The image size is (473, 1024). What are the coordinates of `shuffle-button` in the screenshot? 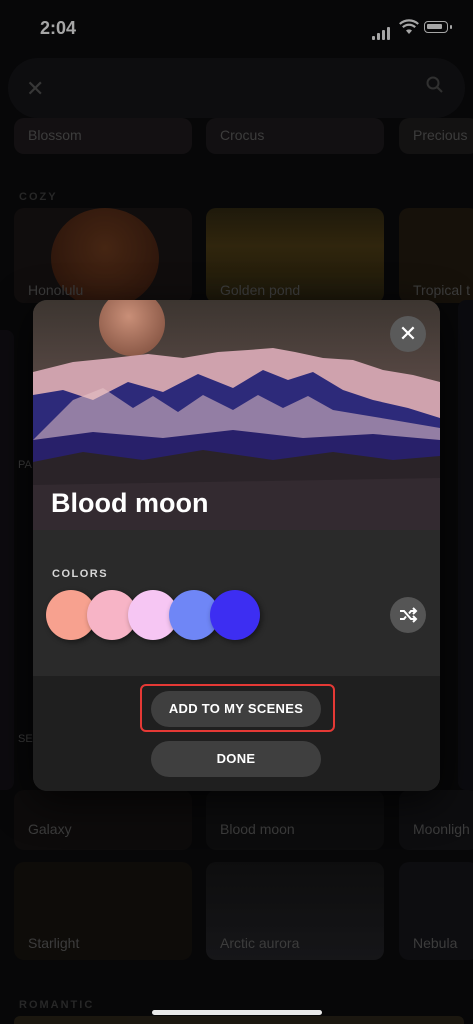 It's located at (408, 615).